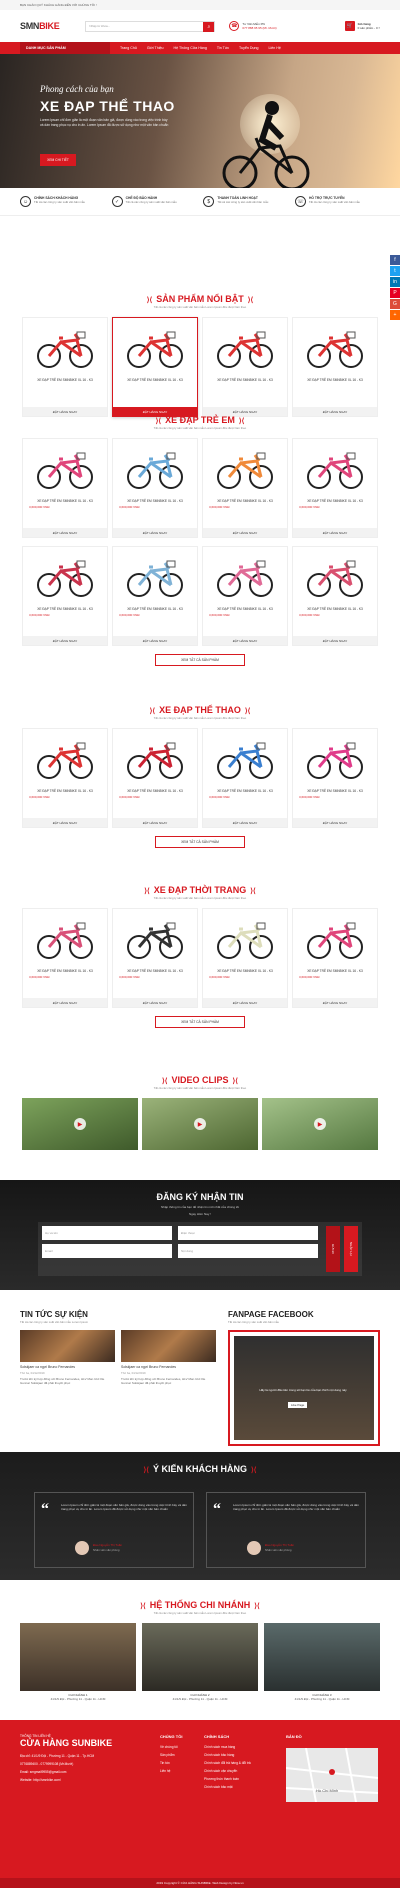 Image resolution: width=400 pixels, height=1888 pixels. Describe the element at coordinates (85, 1772) in the screenshot. I see `footer-email: Email: smgmail9955@gmail.com` at that location.